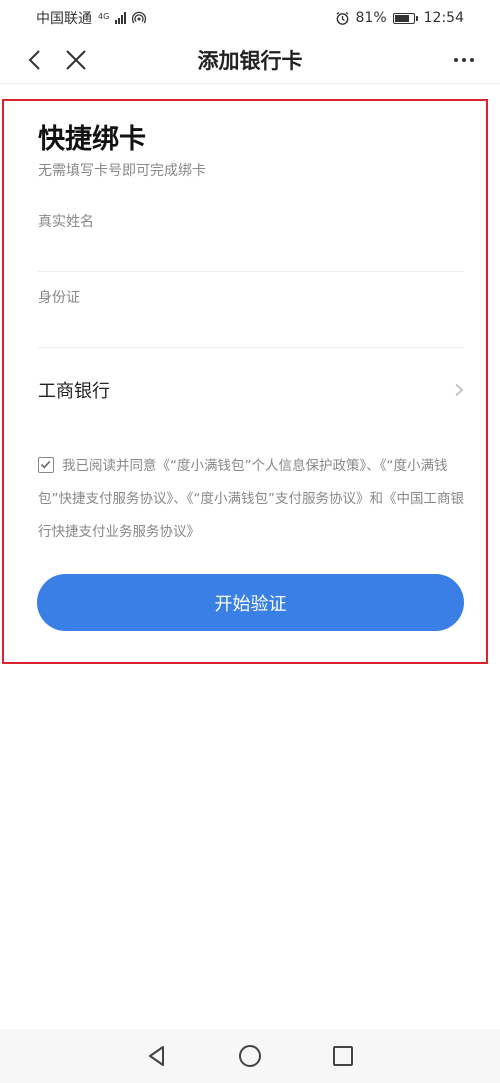  Describe the element at coordinates (92, 139) in the screenshot. I see `section-title: 快捷绑卡` at that location.